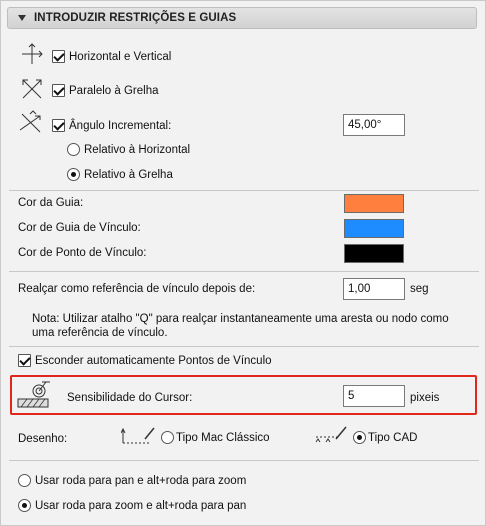 Image resolution: width=486 pixels, height=526 pixels. I want to click on radio-wheel-pan: Usar roda para pan e alt+roda para zoom, so click(132, 480).